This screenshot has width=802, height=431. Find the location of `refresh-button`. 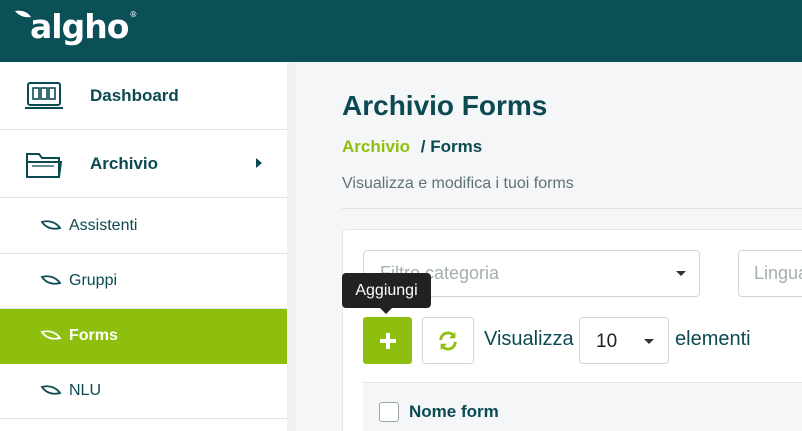

refresh-button is located at coordinates (448, 340).